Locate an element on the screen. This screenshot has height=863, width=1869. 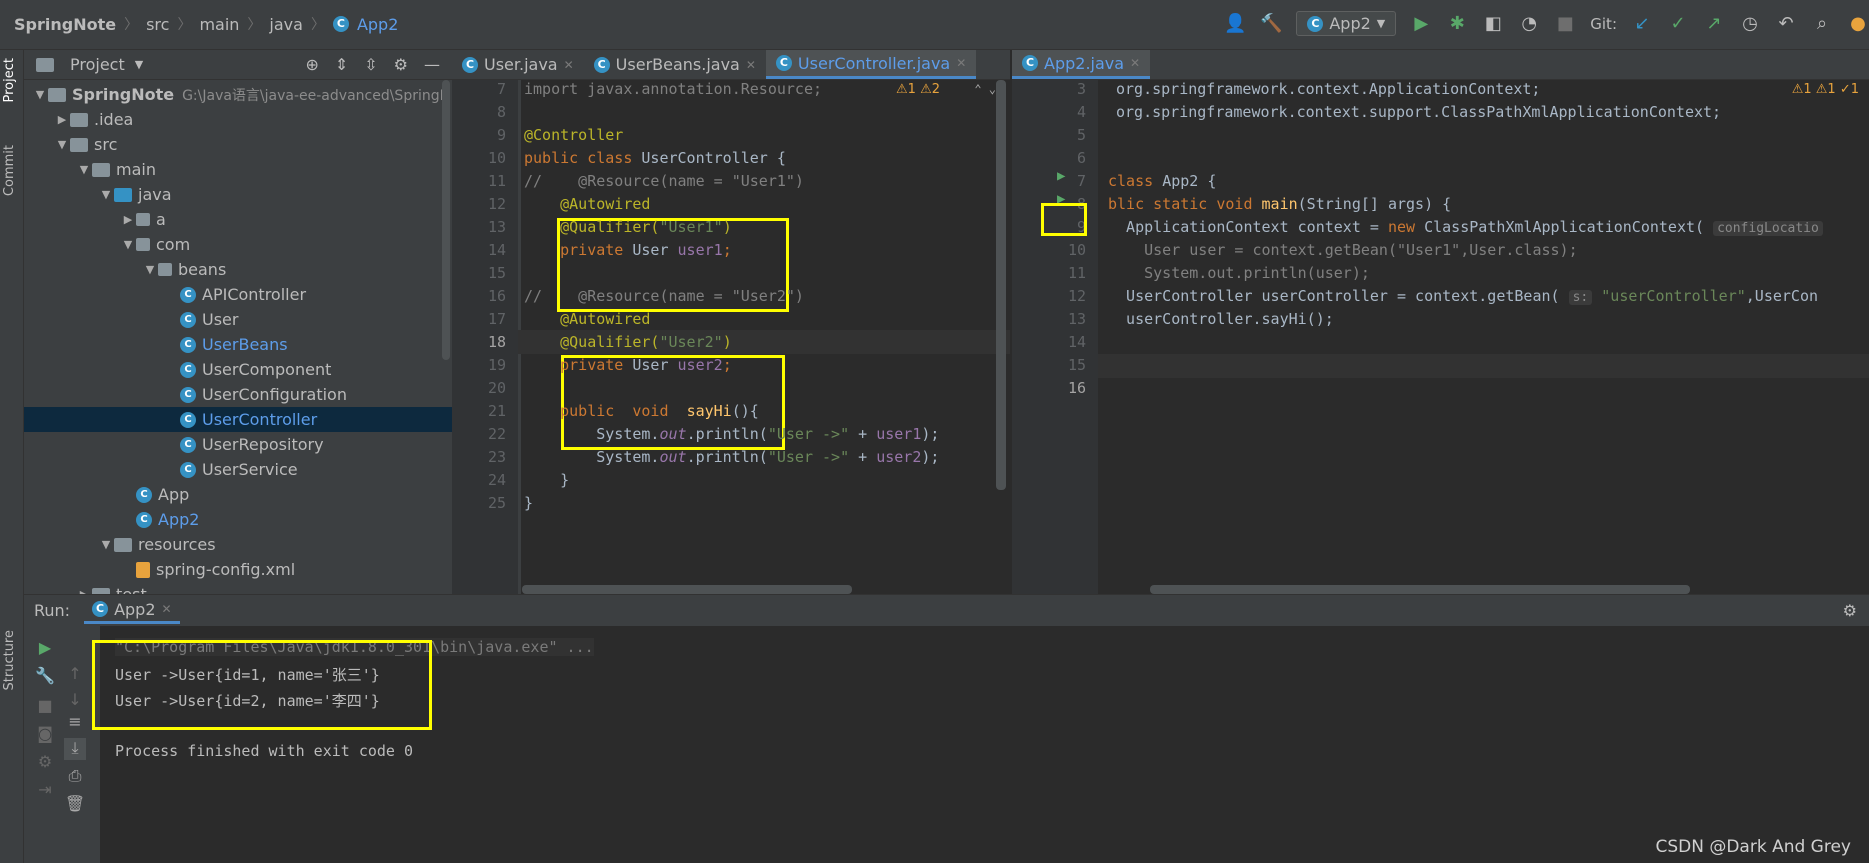
tree-item: C UserComponent is located at coordinates (238, 369).